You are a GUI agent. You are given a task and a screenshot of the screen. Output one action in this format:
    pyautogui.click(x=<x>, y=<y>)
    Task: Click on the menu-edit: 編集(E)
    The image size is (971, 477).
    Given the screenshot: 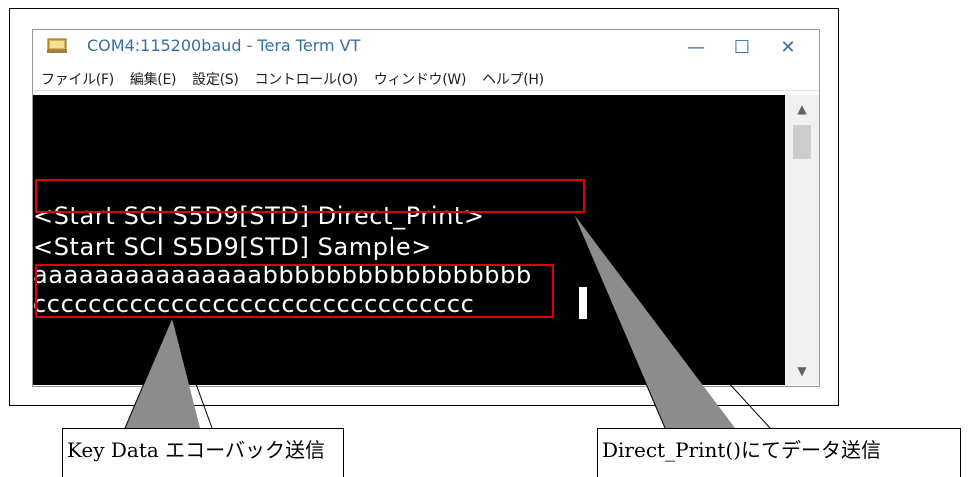 What is the action you would take?
    pyautogui.click(x=153, y=79)
    